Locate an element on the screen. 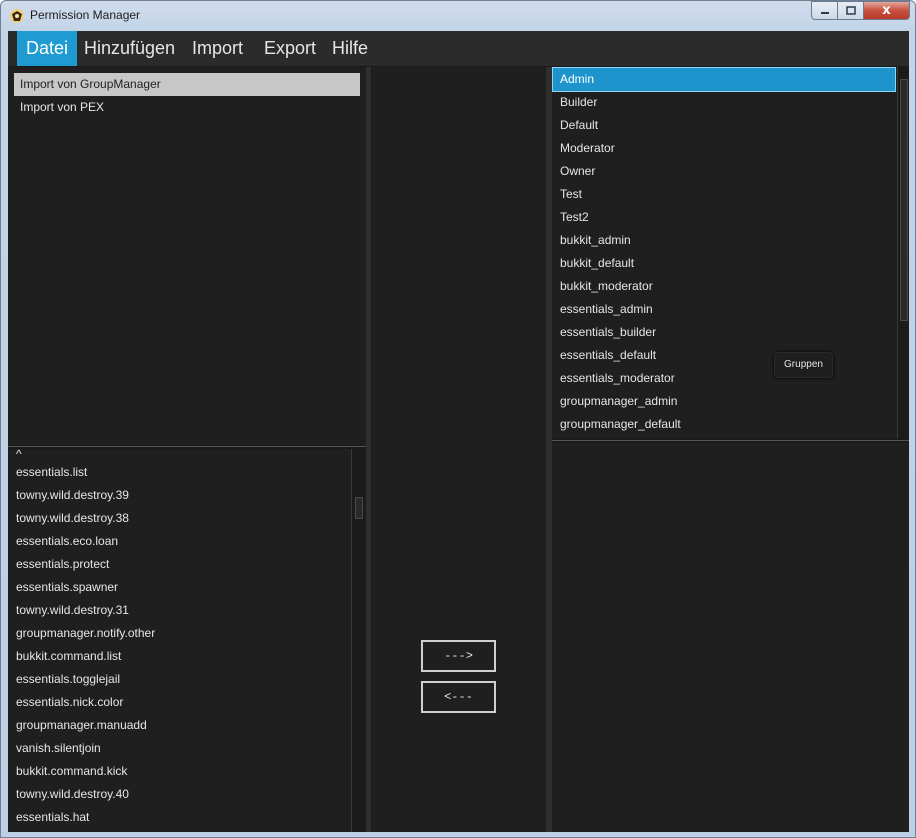 Image resolution: width=916 pixels, height=838 pixels. permission-list-item: groupmanager.notify.other is located at coordinates (85, 633).